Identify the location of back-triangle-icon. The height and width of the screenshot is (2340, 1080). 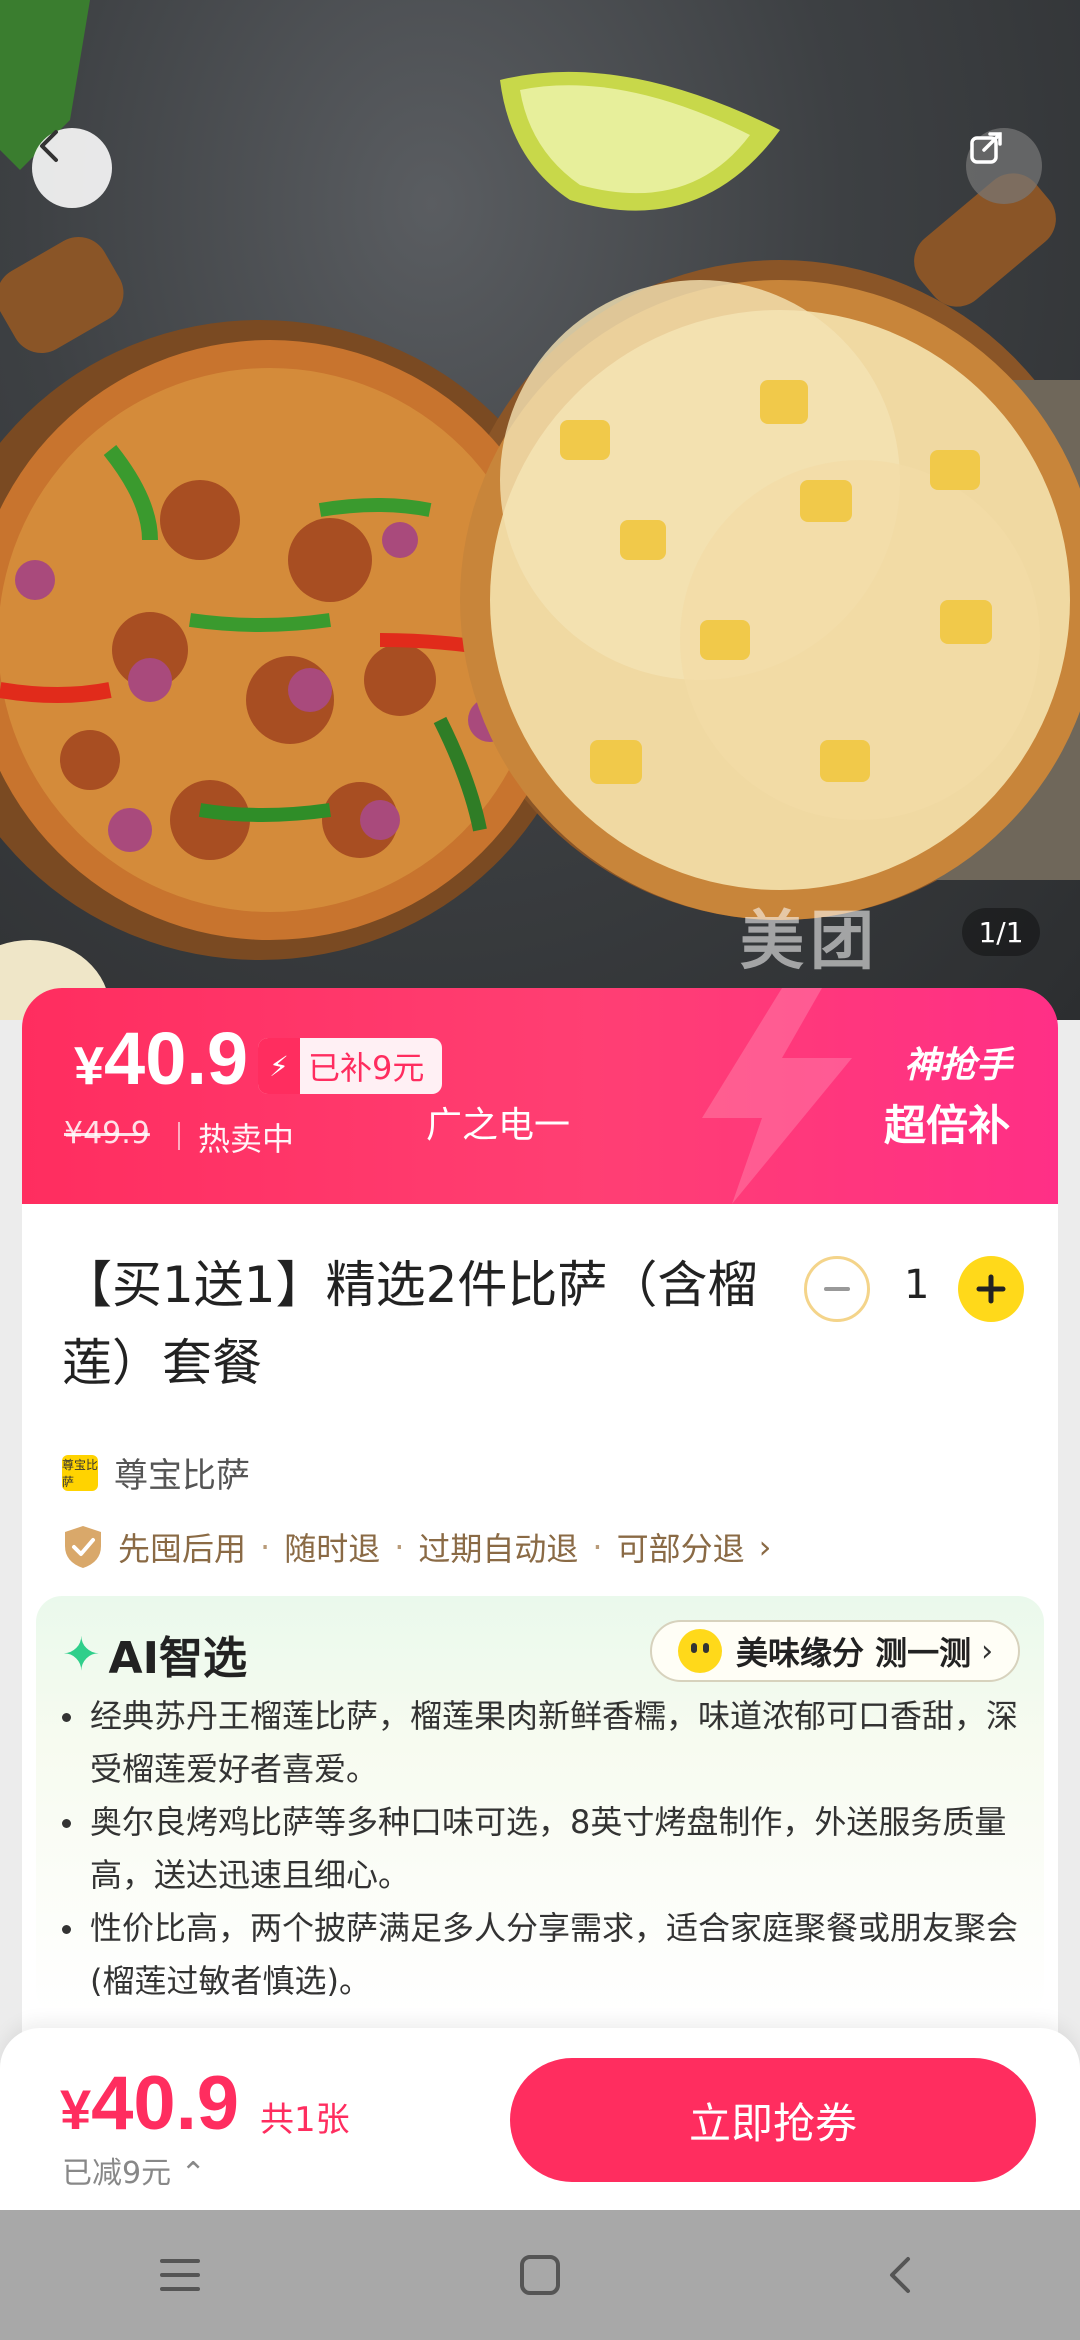
(900, 2275).